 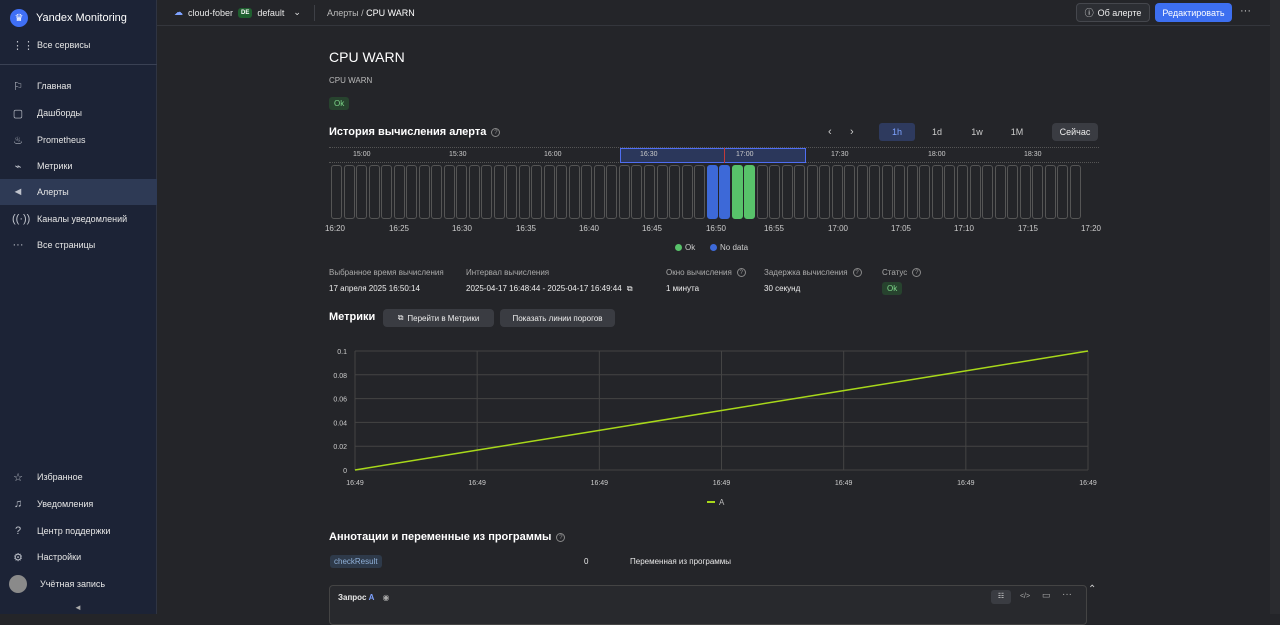 What do you see at coordinates (830, 132) in the screenshot?
I see `prev-arrow-icon: ‹` at bounding box center [830, 132].